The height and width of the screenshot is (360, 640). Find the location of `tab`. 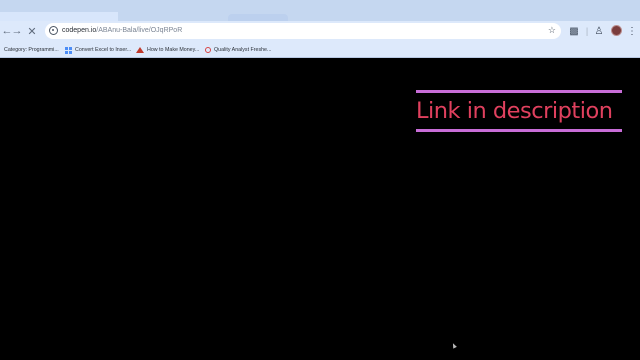

tab is located at coordinates (258, 17).